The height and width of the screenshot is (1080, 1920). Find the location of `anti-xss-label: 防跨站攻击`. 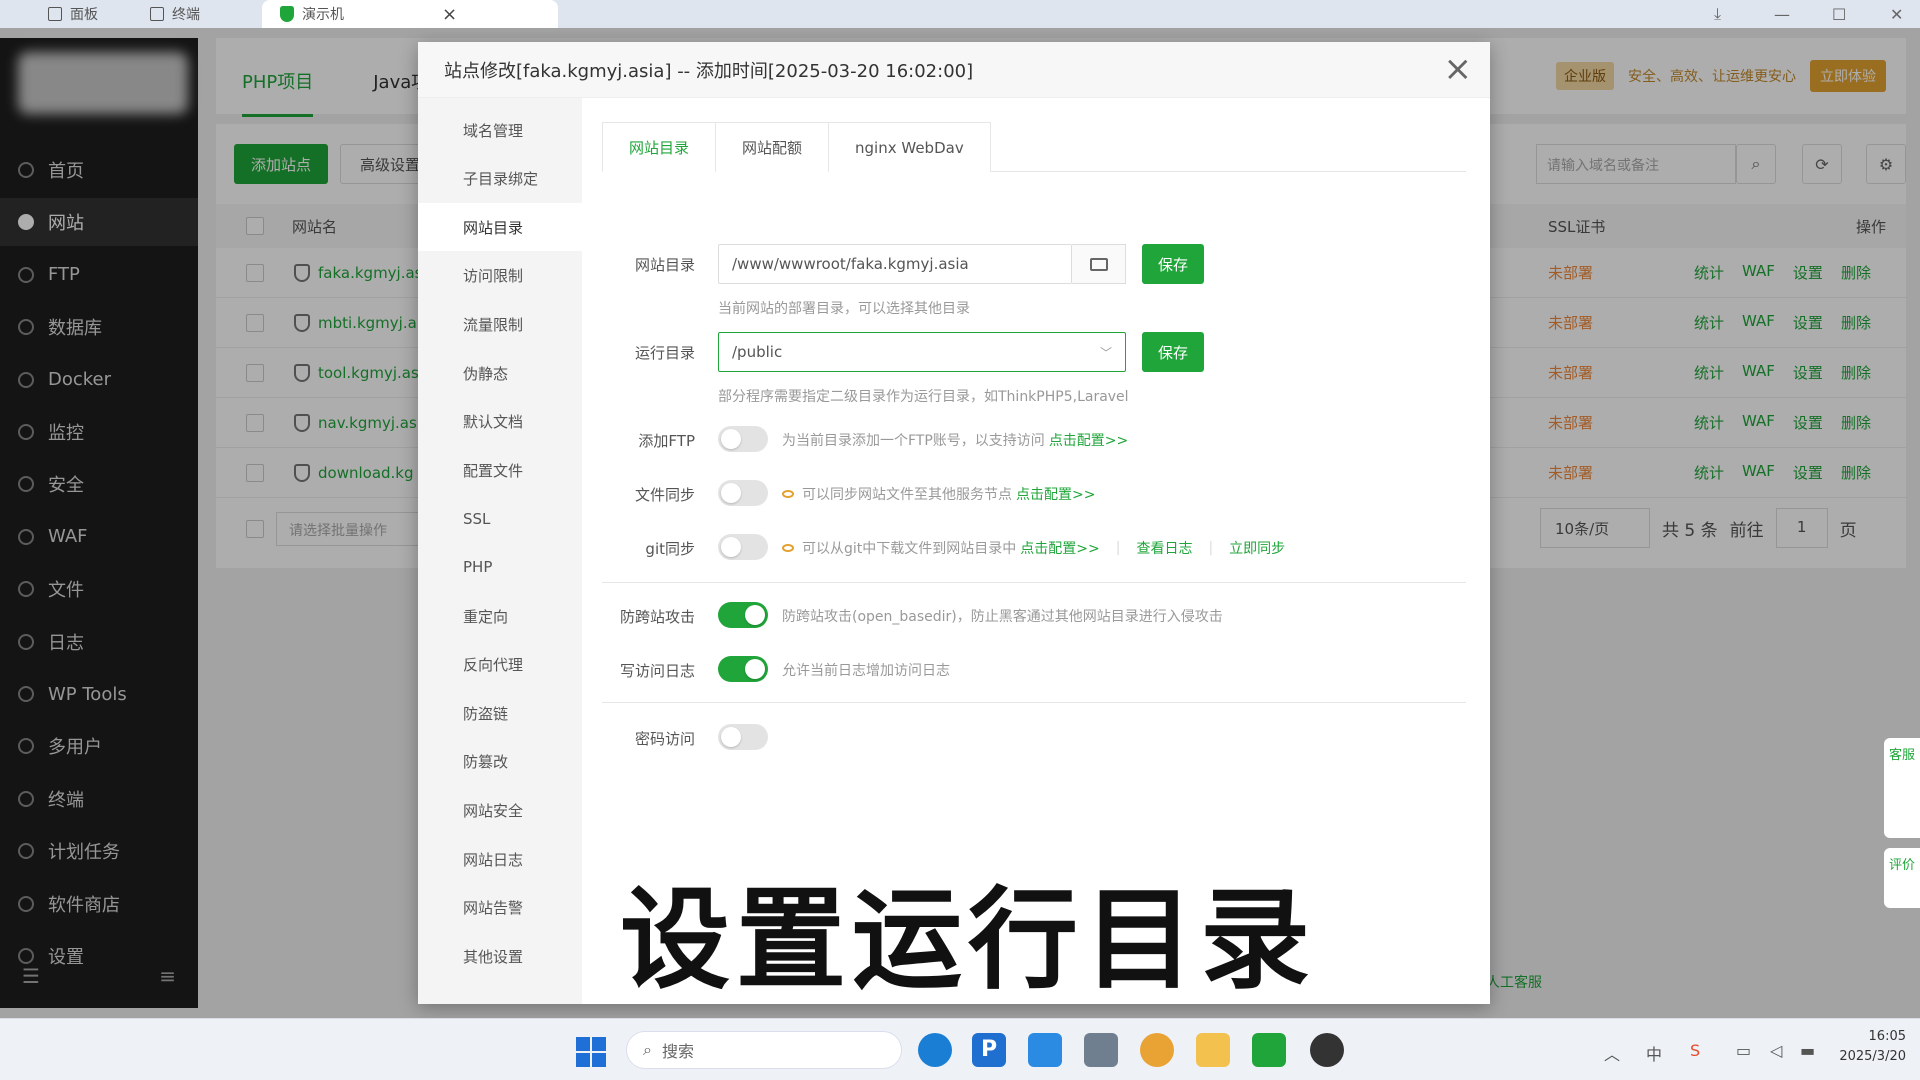

anti-xss-label: 防跨站攻击 is located at coordinates (657, 617).